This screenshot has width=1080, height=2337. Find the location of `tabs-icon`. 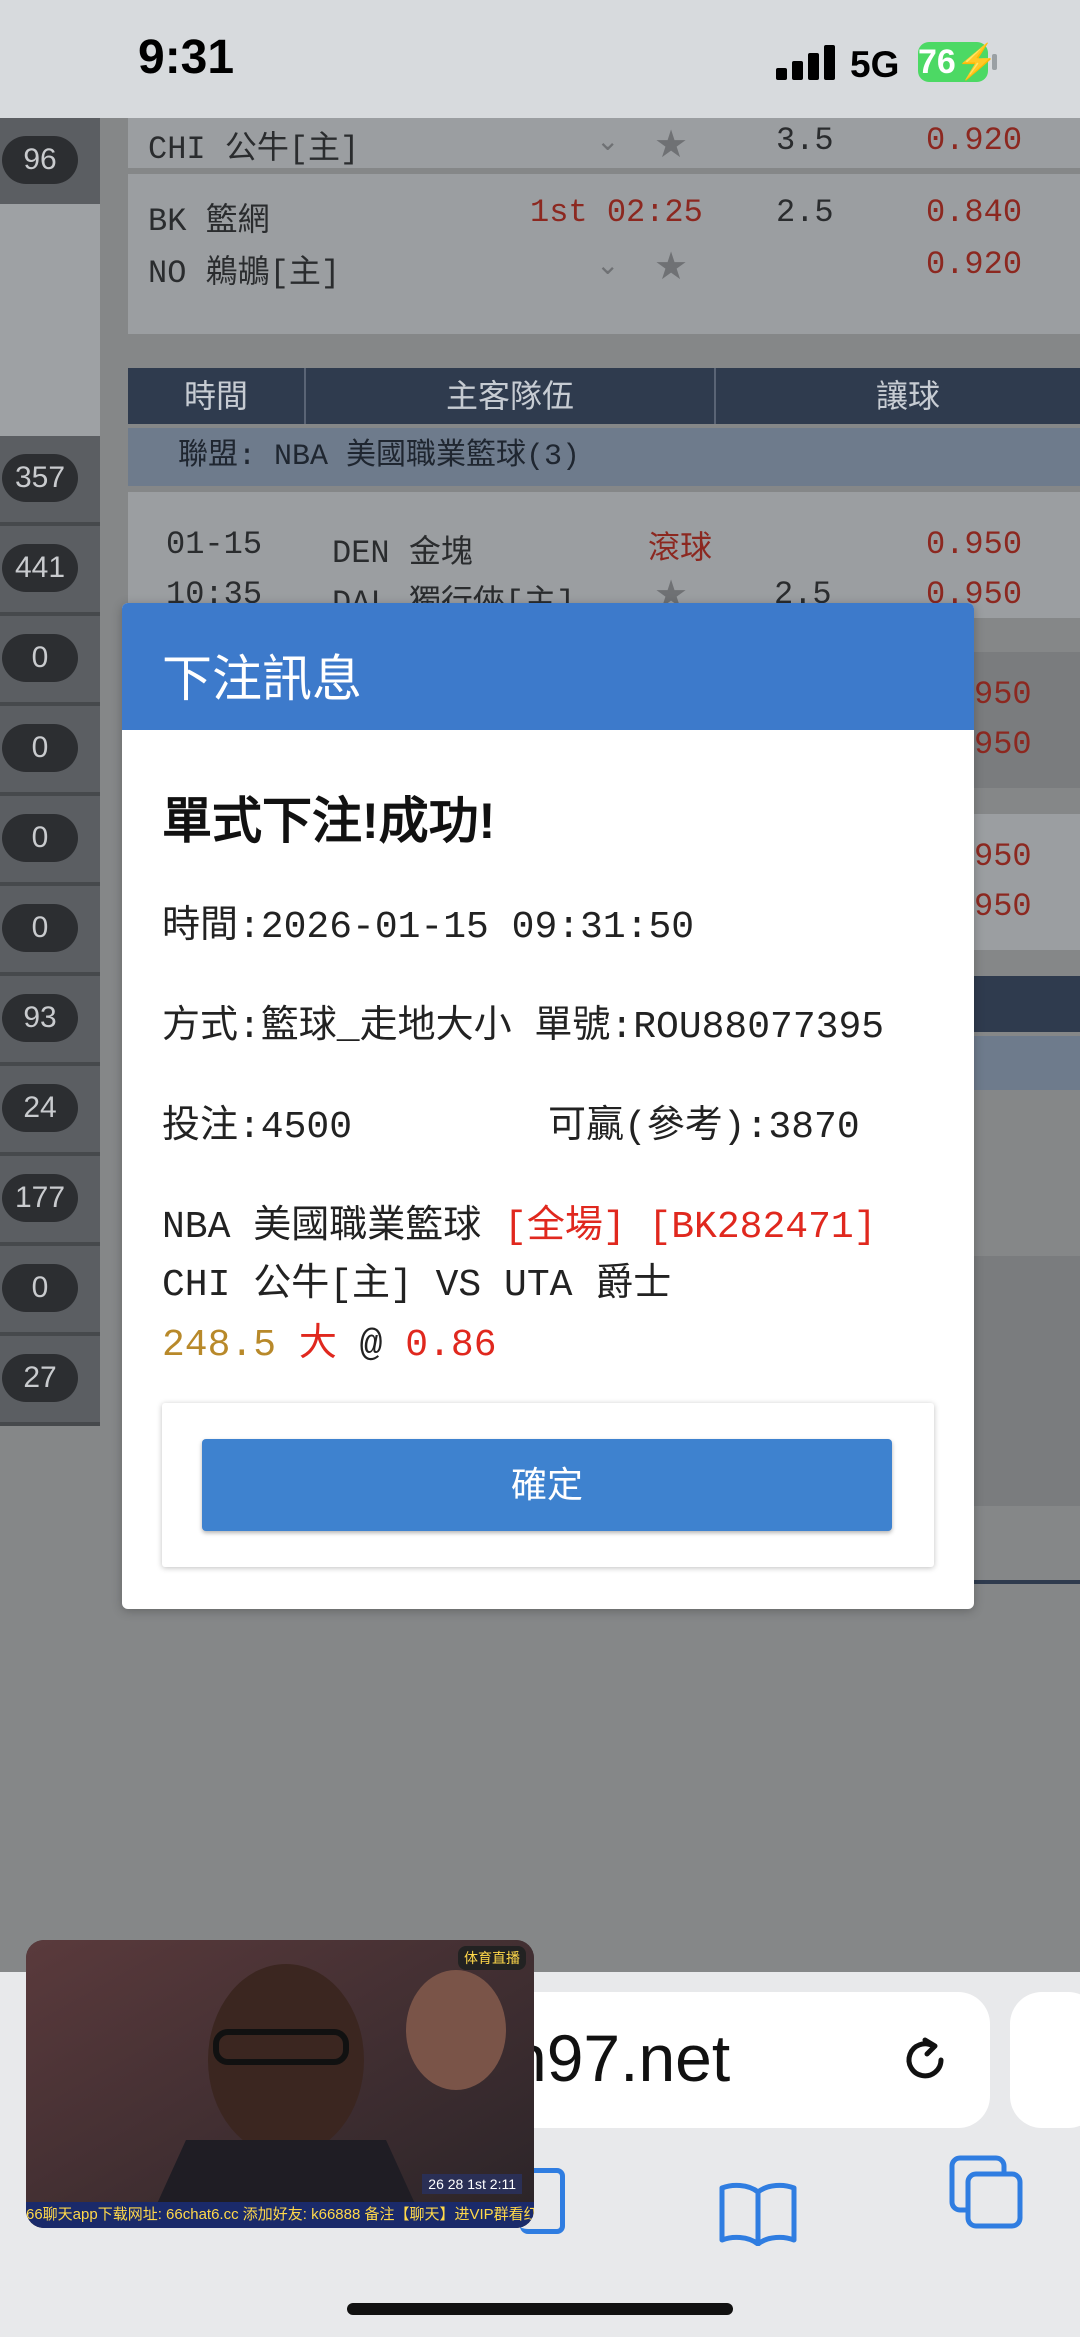

tabs-icon is located at coordinates (986, 2192).